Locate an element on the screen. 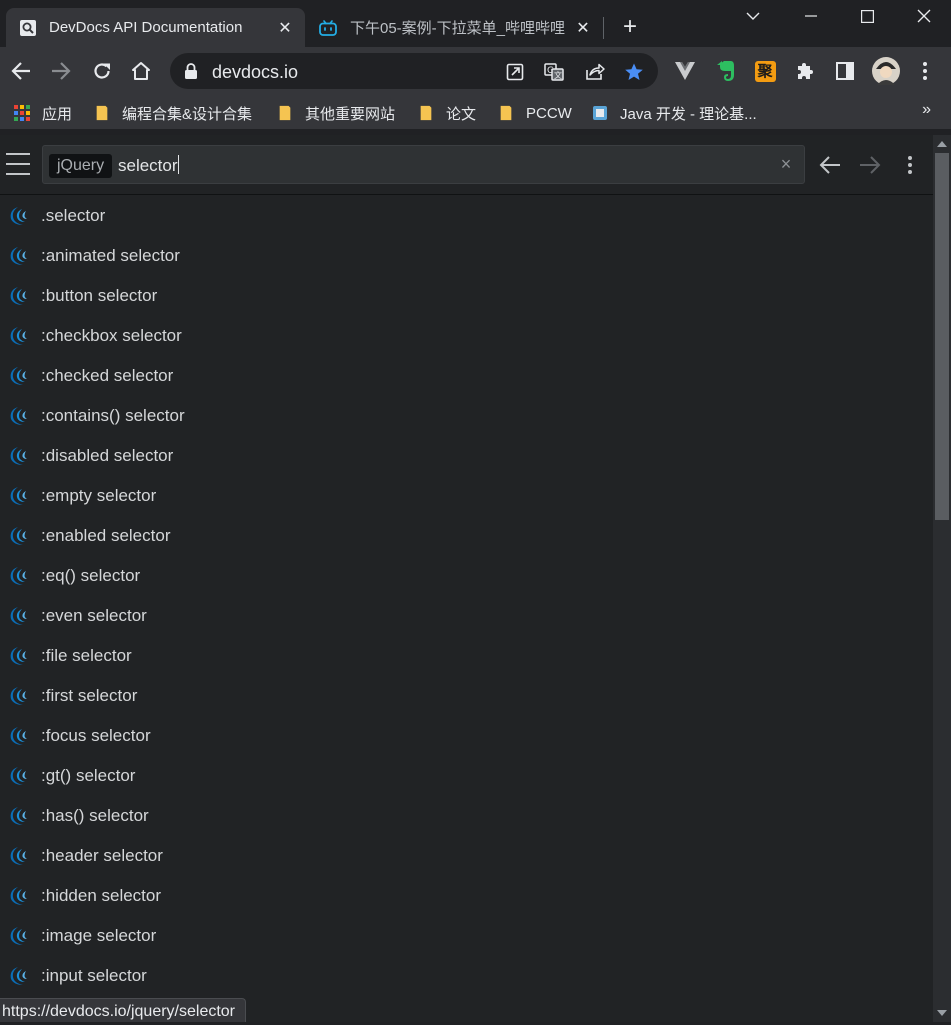  result-item: :header selector is located at coordinates (466, 856).